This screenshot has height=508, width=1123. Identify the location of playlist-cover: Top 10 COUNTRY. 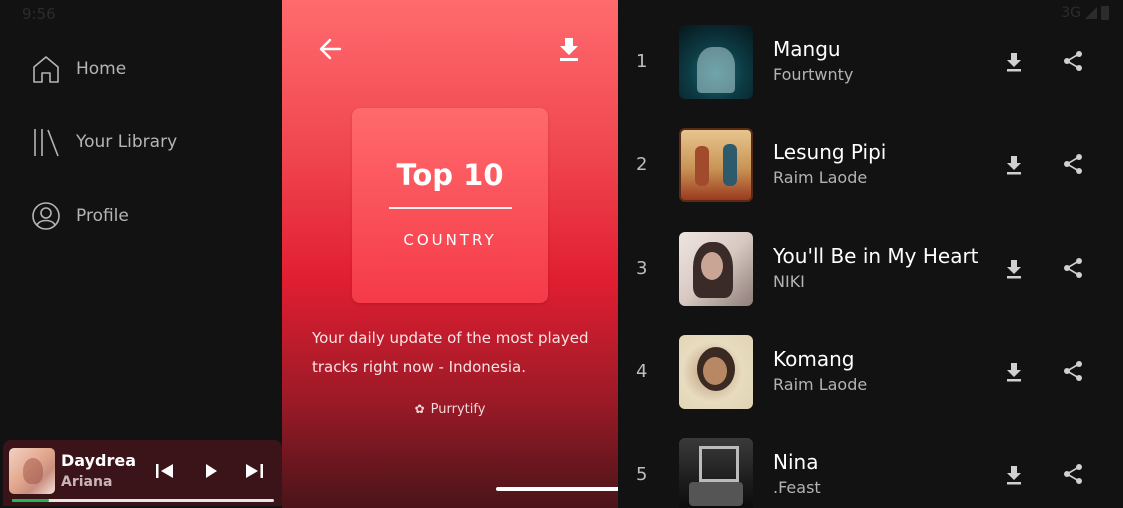
(450, 205).